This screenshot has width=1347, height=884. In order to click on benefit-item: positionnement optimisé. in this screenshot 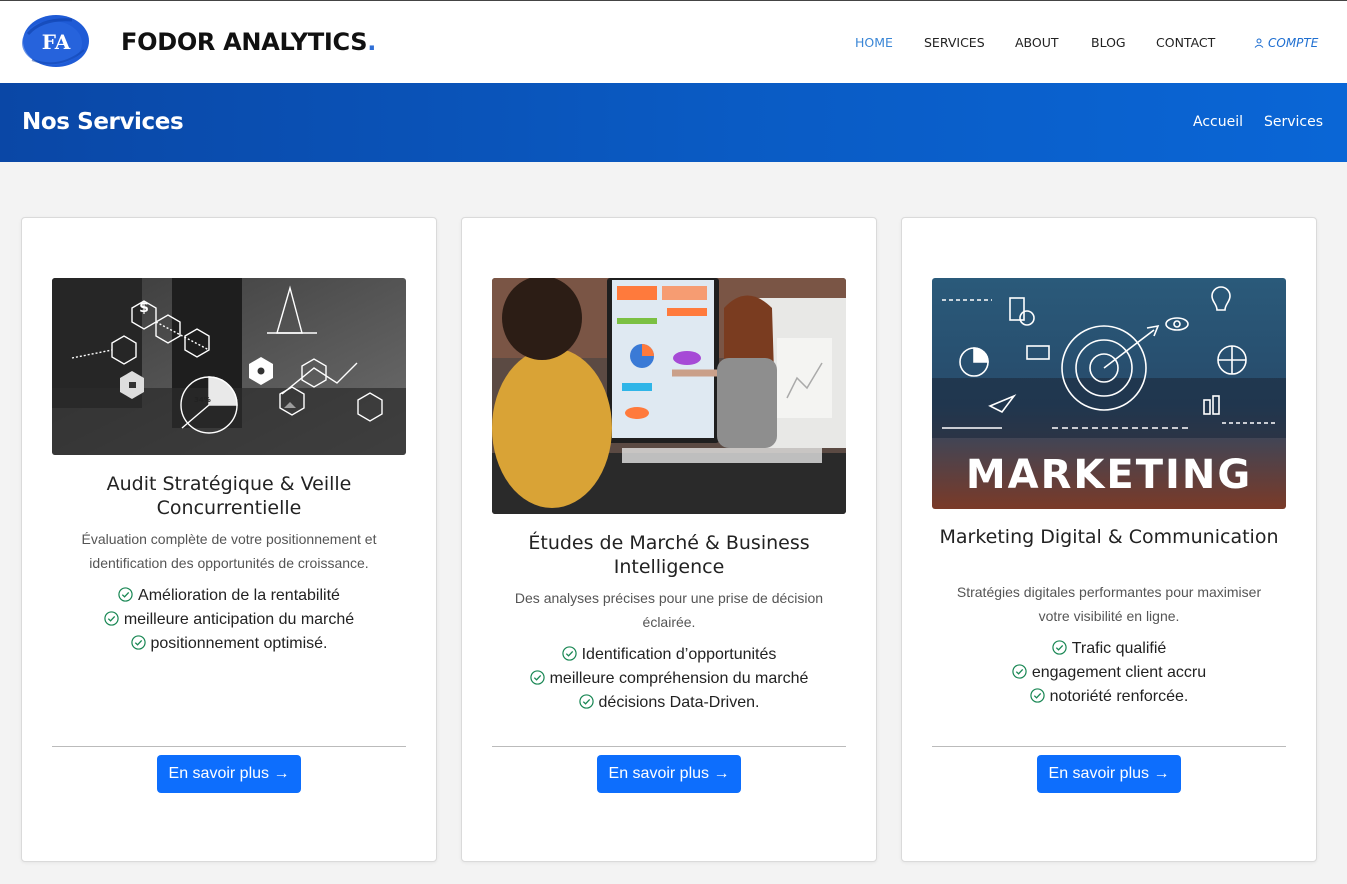, I will do `click(229, 644)`.